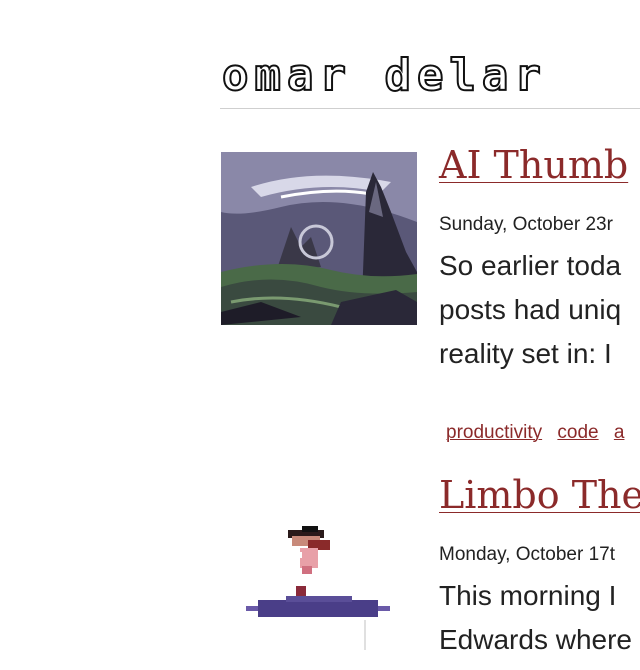 This screenshot has width=640, height=670. Describe the element at coordinates (527, 554) in the screenshot. I see `post-date: Monday, October 17t` at that location.